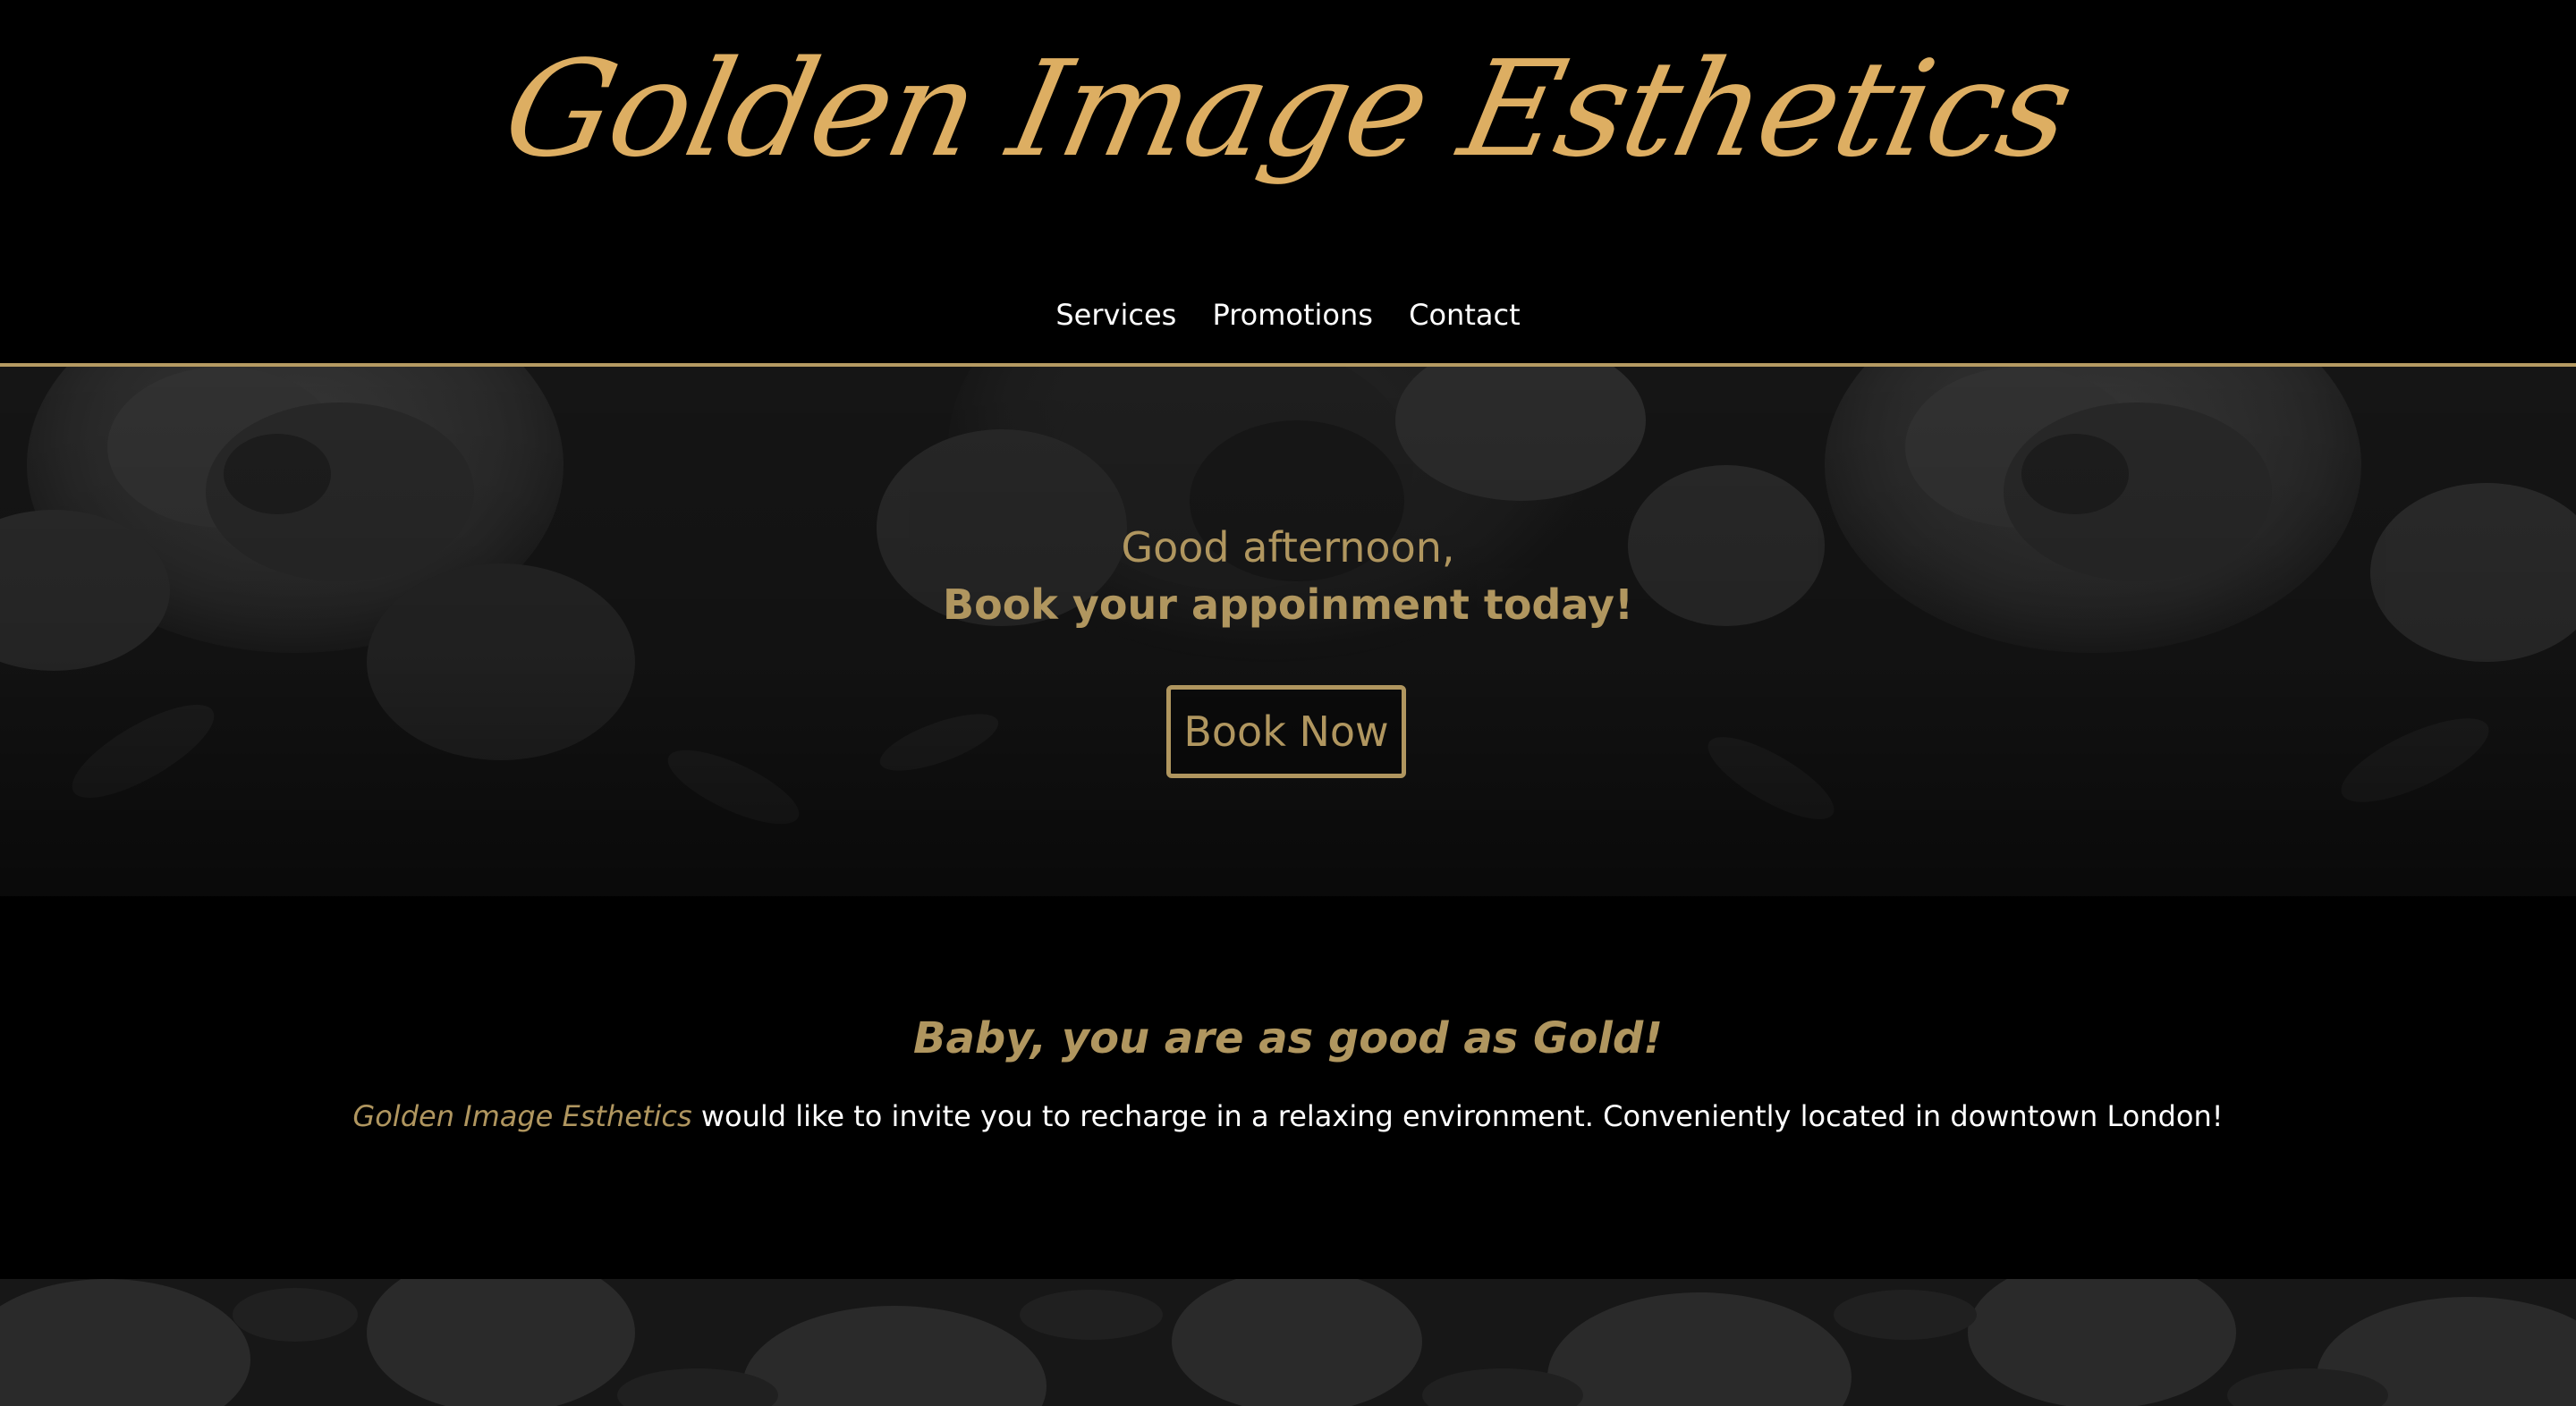 This screenshot has width=2576, height=1406. I want to click on hero-headline: Book your appoinment today!, so click(1288, 605).